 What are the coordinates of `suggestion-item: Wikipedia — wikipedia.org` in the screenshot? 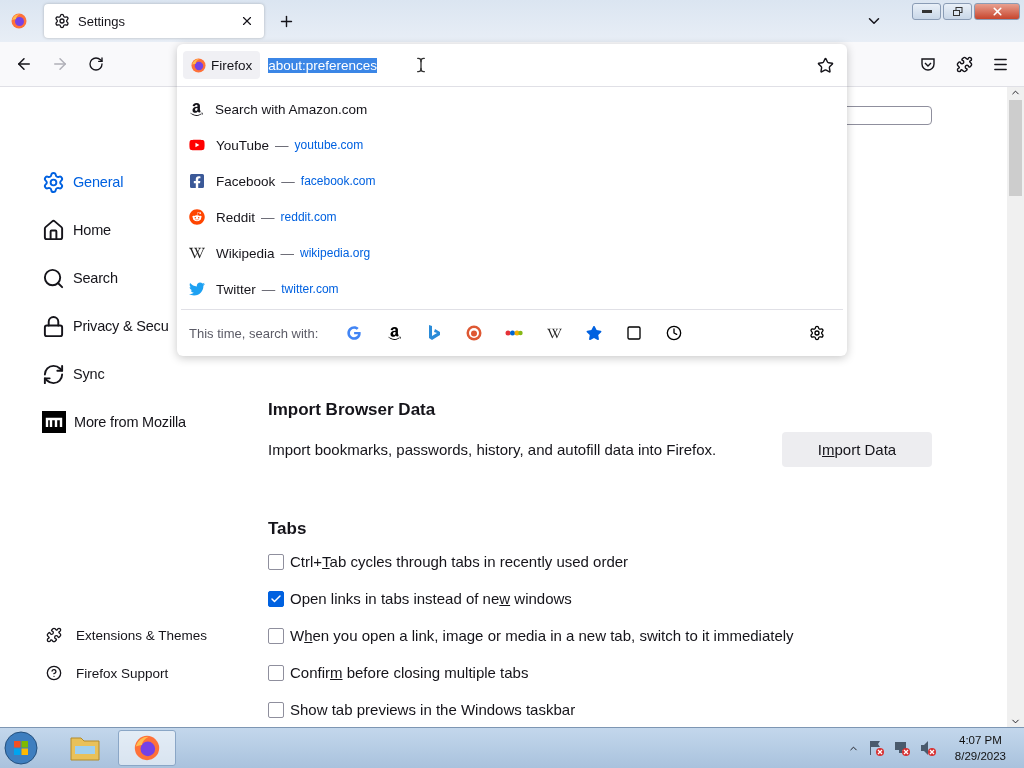 It's located at (512, 253).